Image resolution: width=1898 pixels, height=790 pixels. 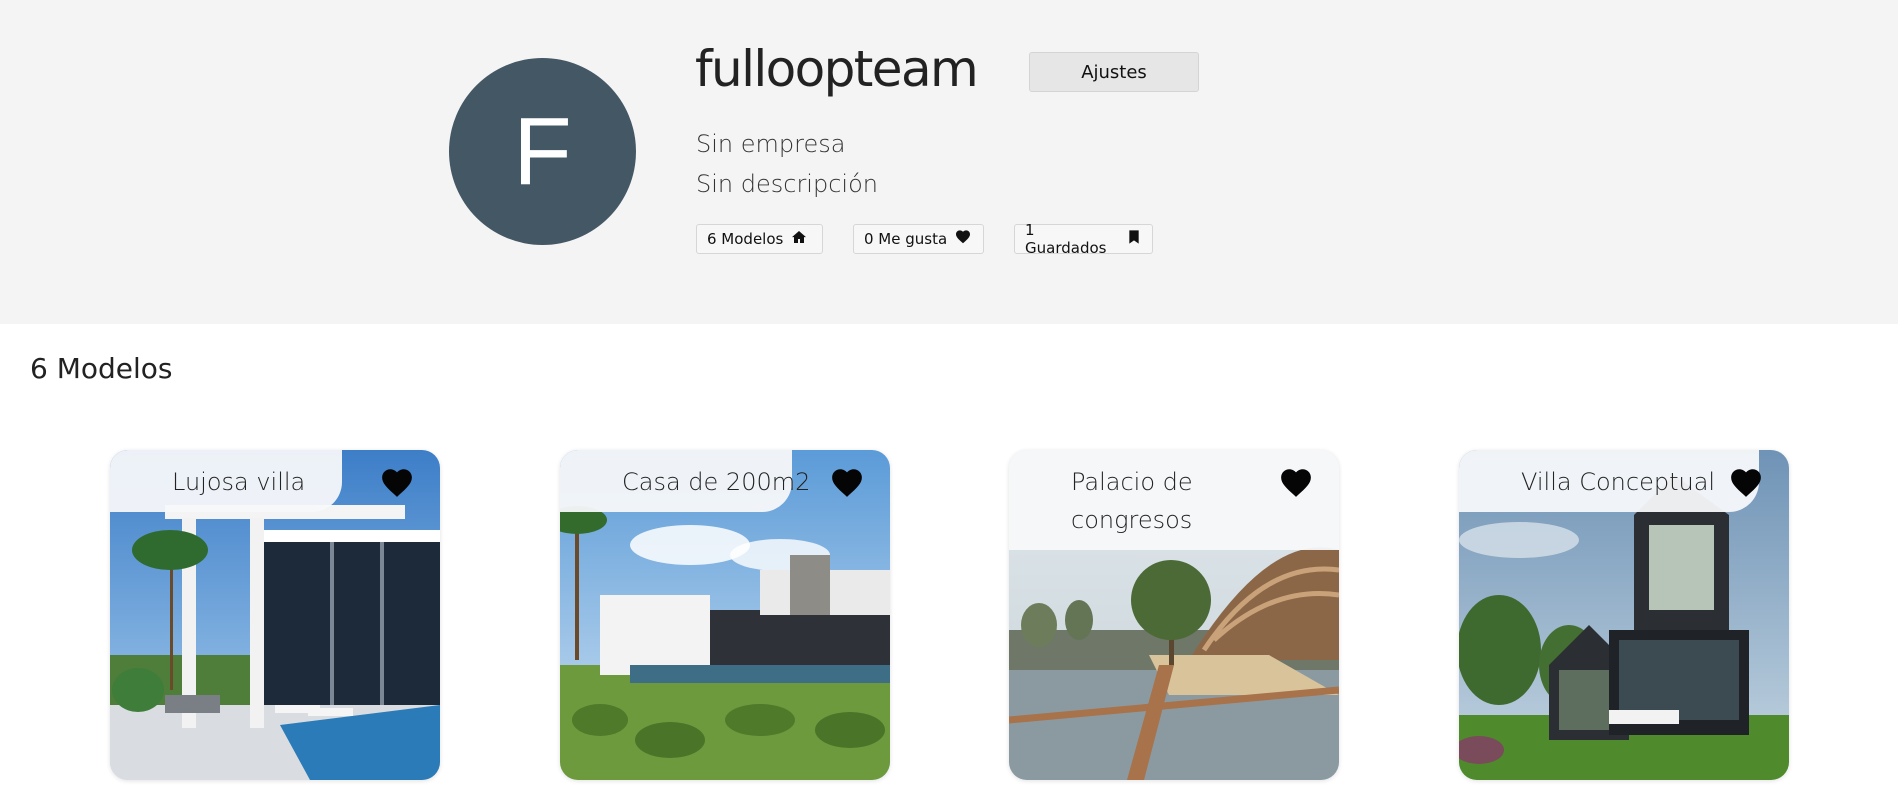 What do you see at coordinates (275, 615) in the screenshot?
I see `model-card-lujosa-villa: Lujosa villa` at bounding box center [275, 615].